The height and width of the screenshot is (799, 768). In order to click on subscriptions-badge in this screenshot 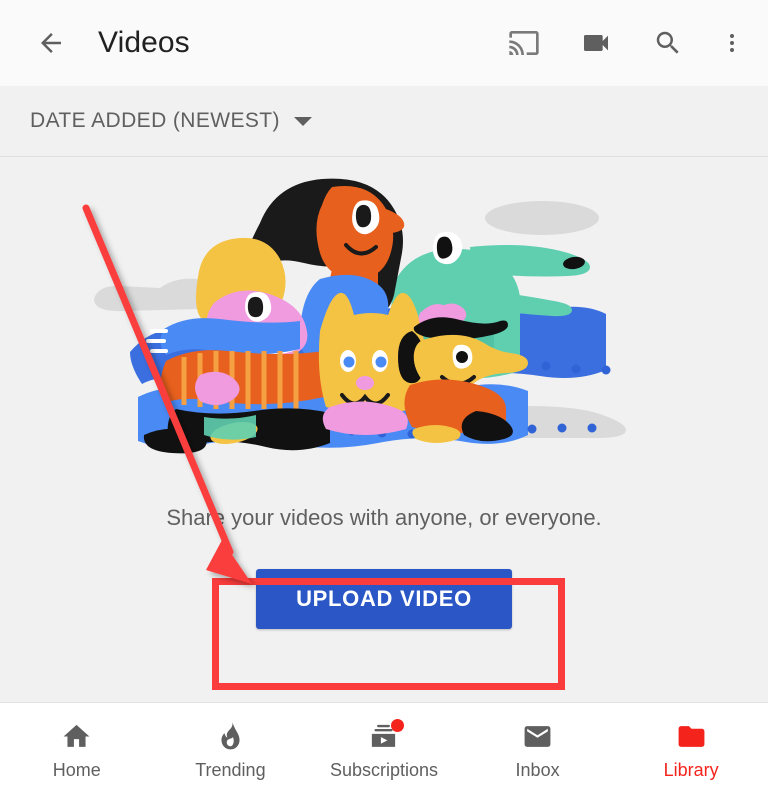, I will do `click(397, 725)`.